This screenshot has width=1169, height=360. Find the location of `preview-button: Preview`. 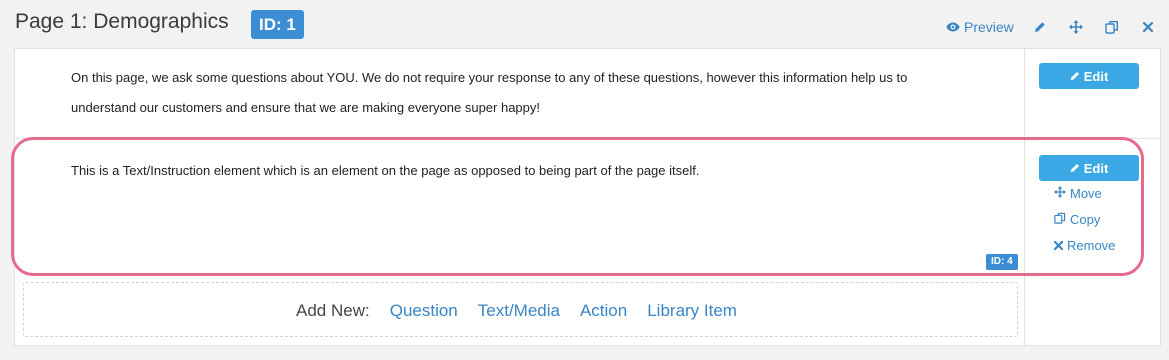

preview-button: Preview is located at coordinates (980, 27).